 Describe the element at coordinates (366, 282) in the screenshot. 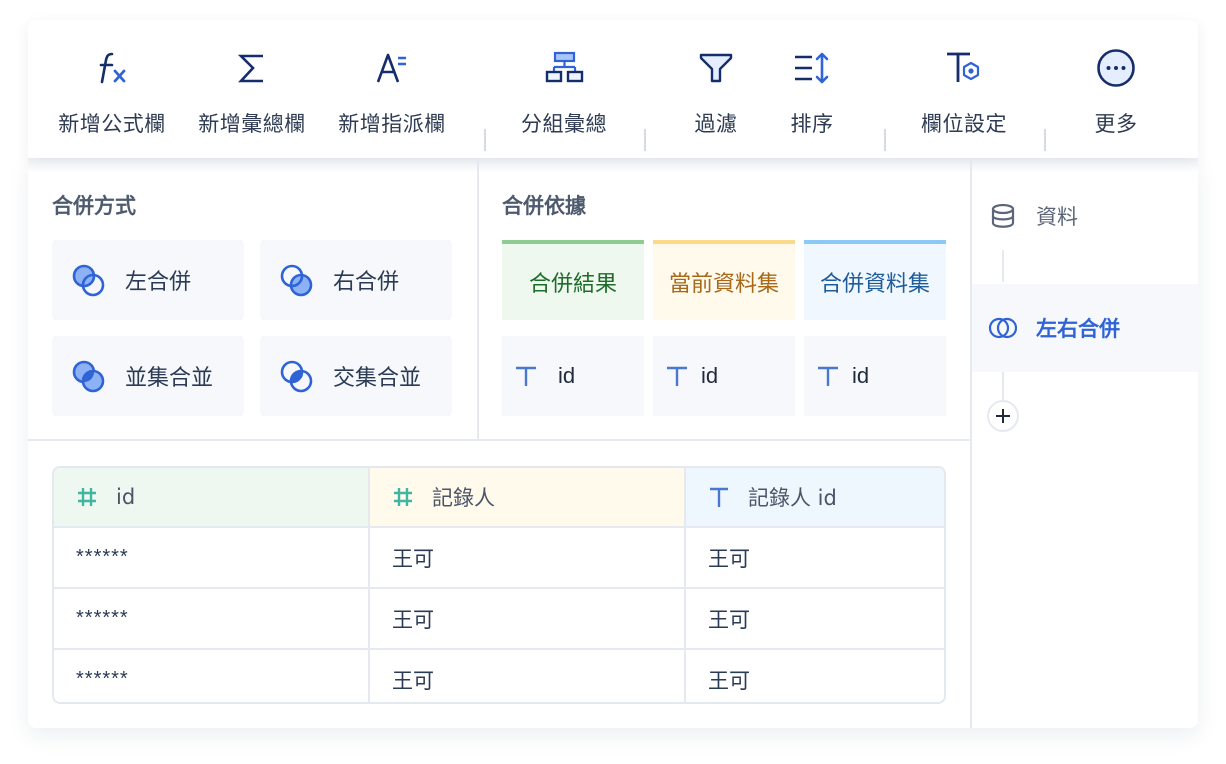

I see `right-join-label: 右合併` at that location.